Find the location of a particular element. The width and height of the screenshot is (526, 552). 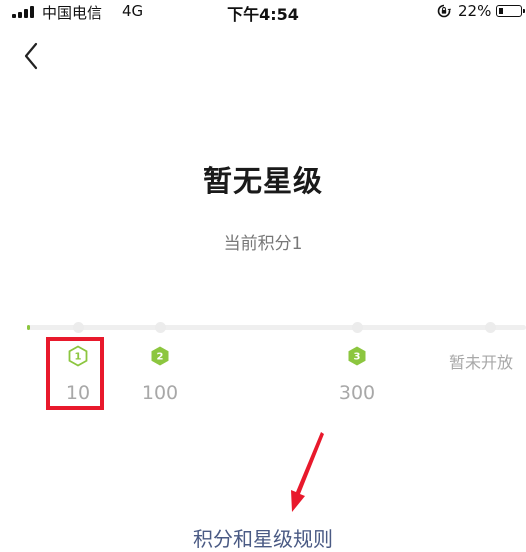

level-2-badge-icon: 2 is located at coordinates (160, 356).